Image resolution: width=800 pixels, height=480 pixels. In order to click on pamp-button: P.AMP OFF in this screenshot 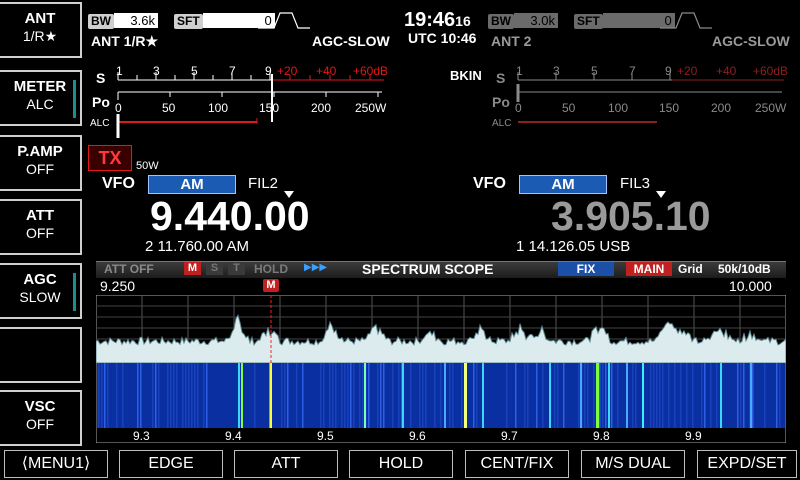, I will do `click(41, 163)`.